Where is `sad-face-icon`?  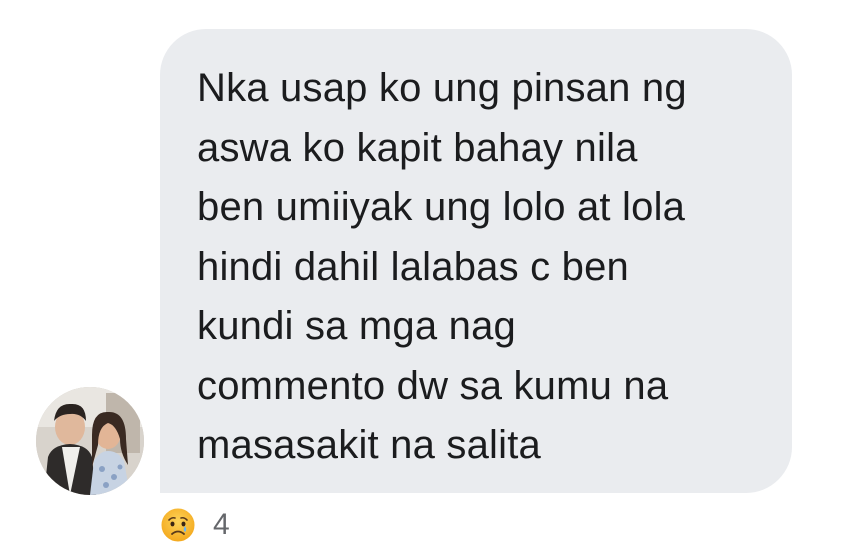
sad-face-icon is located at coordinates (178, 525).